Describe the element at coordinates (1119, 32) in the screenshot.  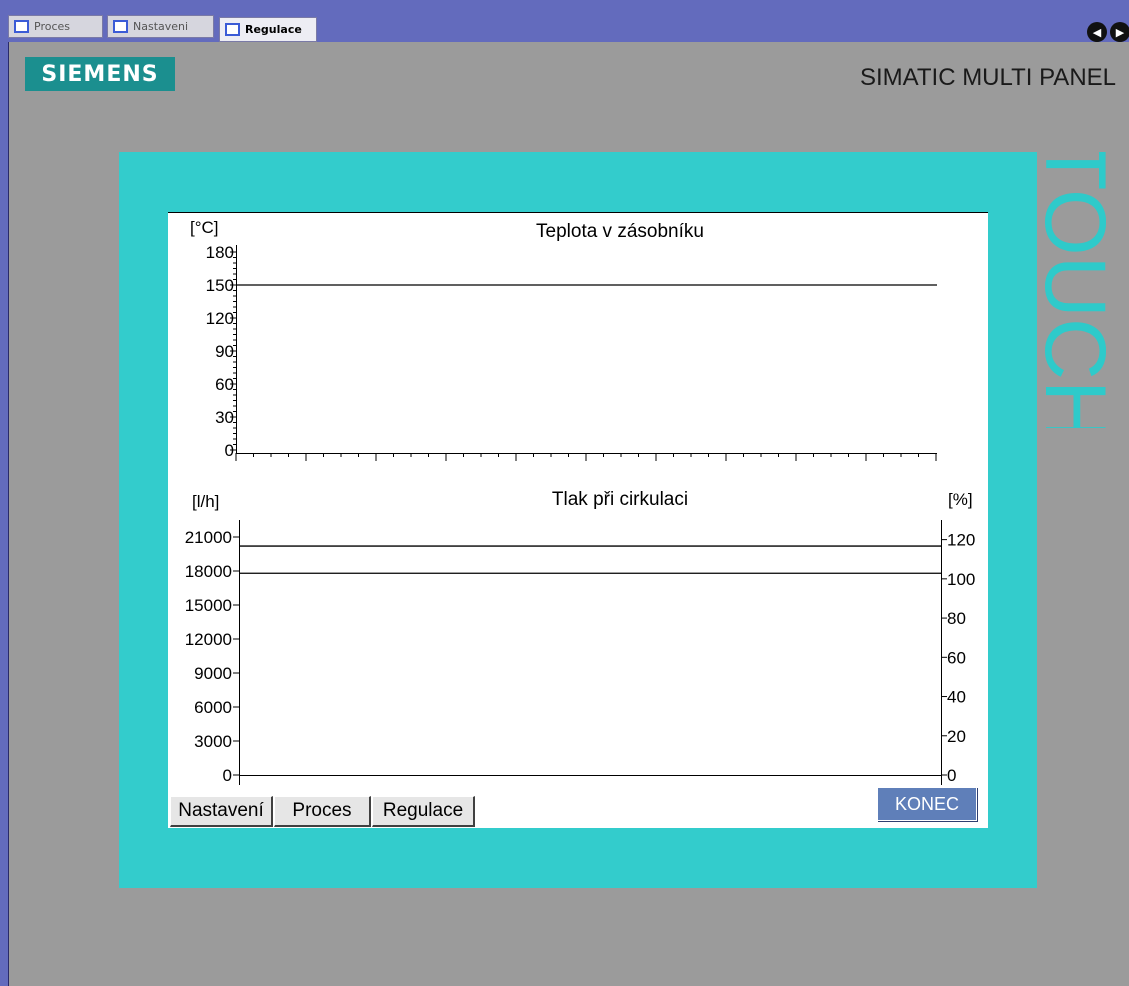
I see `right-arrow-icon: ▶` at that location.